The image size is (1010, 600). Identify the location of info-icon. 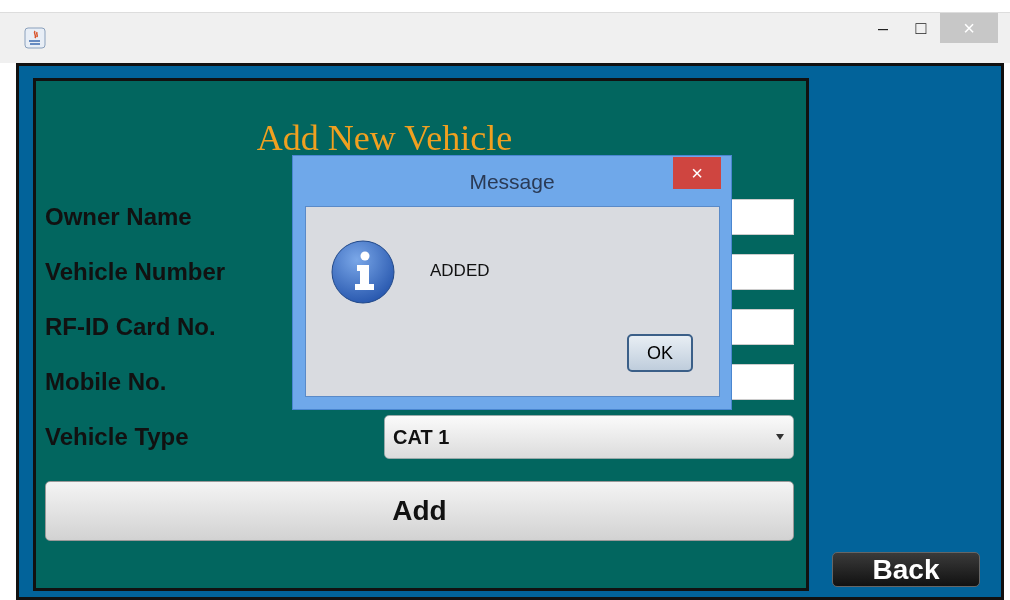
(363, 271).